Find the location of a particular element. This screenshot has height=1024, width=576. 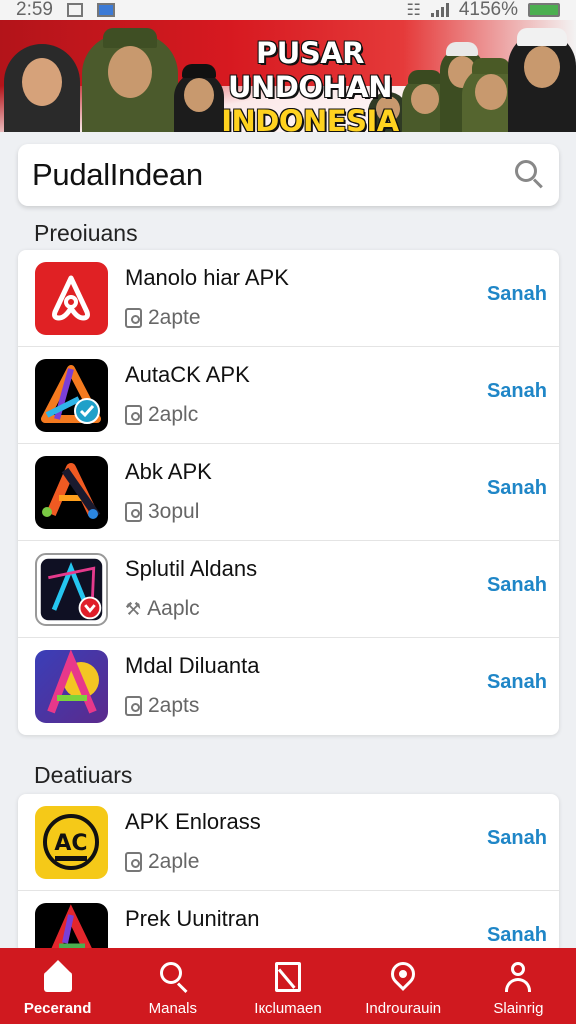

home-icon is located at coordinates (58, 977).